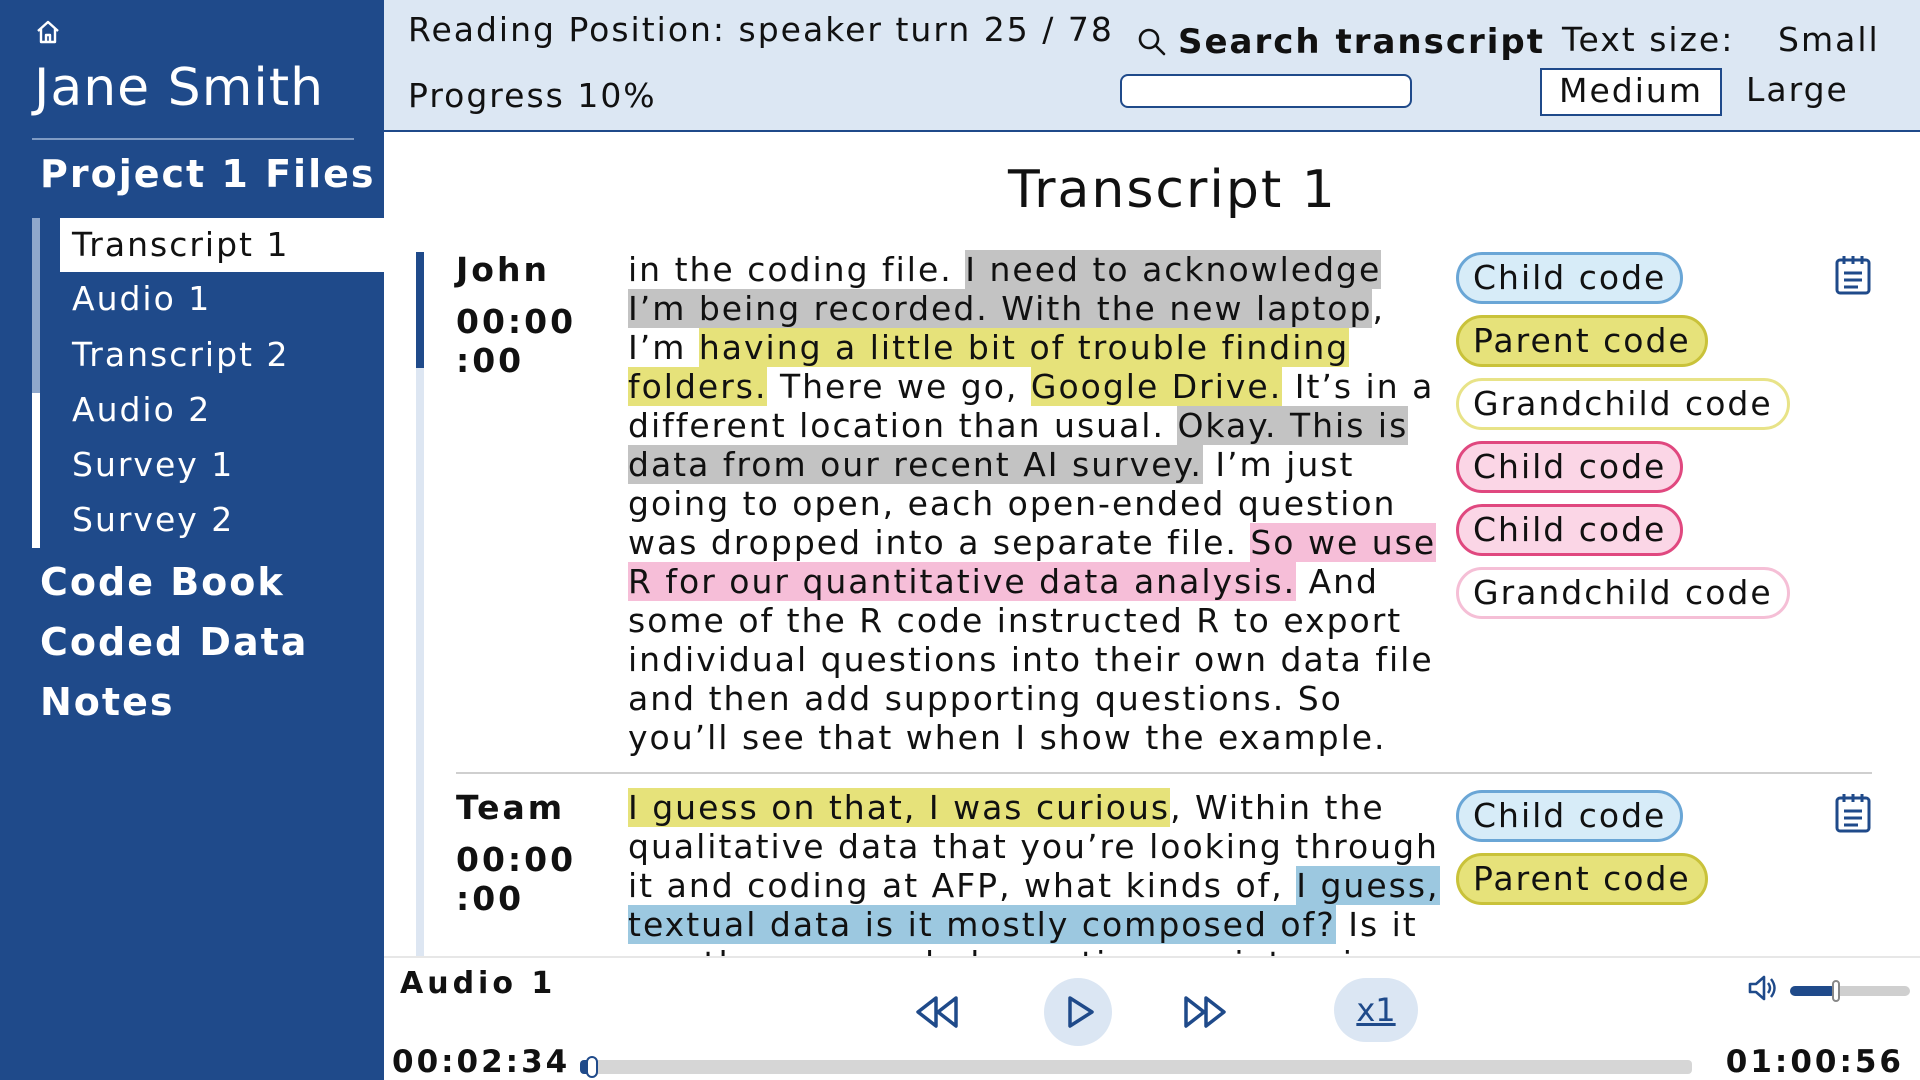 The width and height of the screenshot is (1920, 1080). What do you see at coordinates (511, 807) in the screenshot?
I see `speaker-name: Team` at bounding box center [511, 807].